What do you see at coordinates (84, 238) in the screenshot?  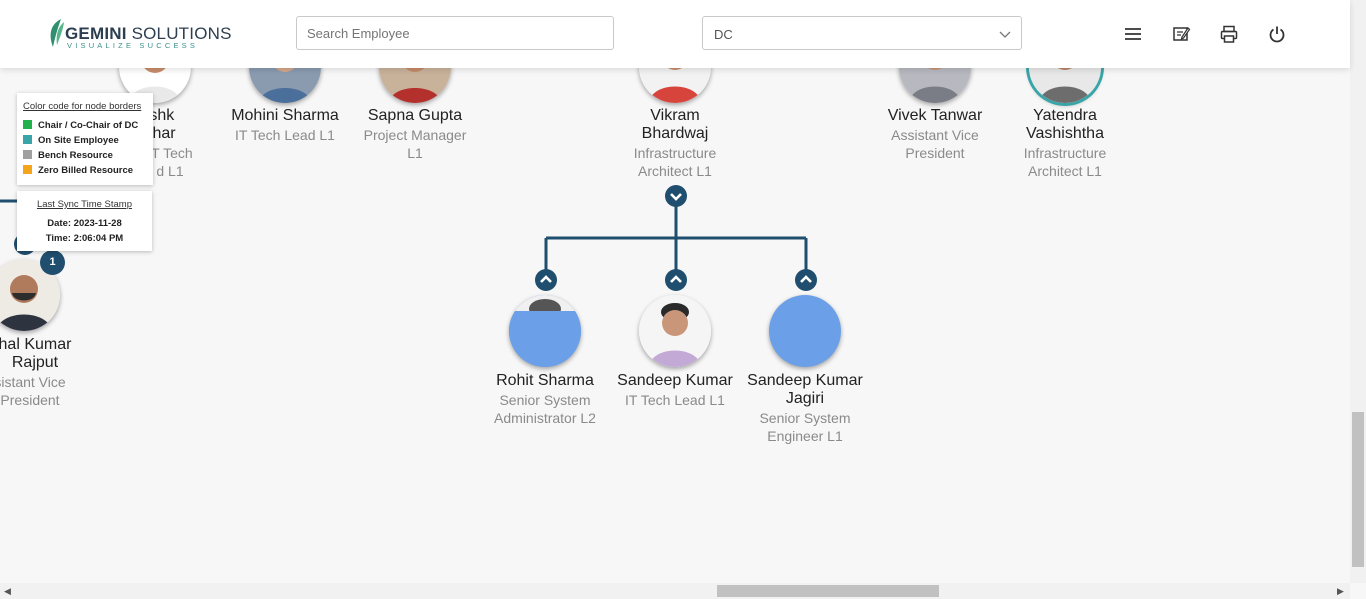 I see `sync-time: Time: 2:06:04 PM` at bounding box center [84, 238].